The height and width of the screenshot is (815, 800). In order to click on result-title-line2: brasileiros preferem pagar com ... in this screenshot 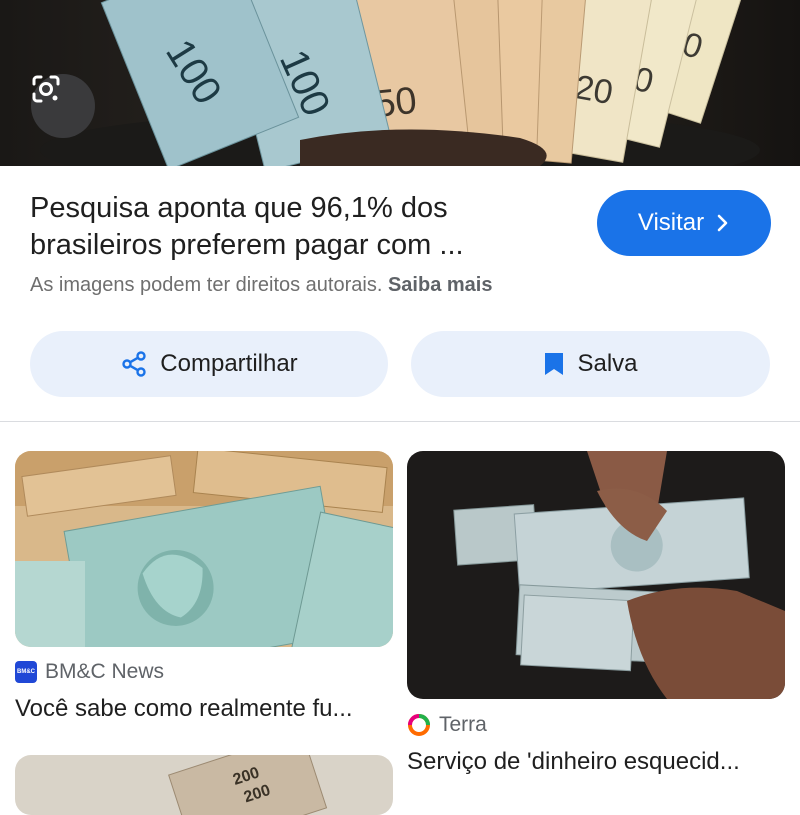, I will do `click(247, 245)`.